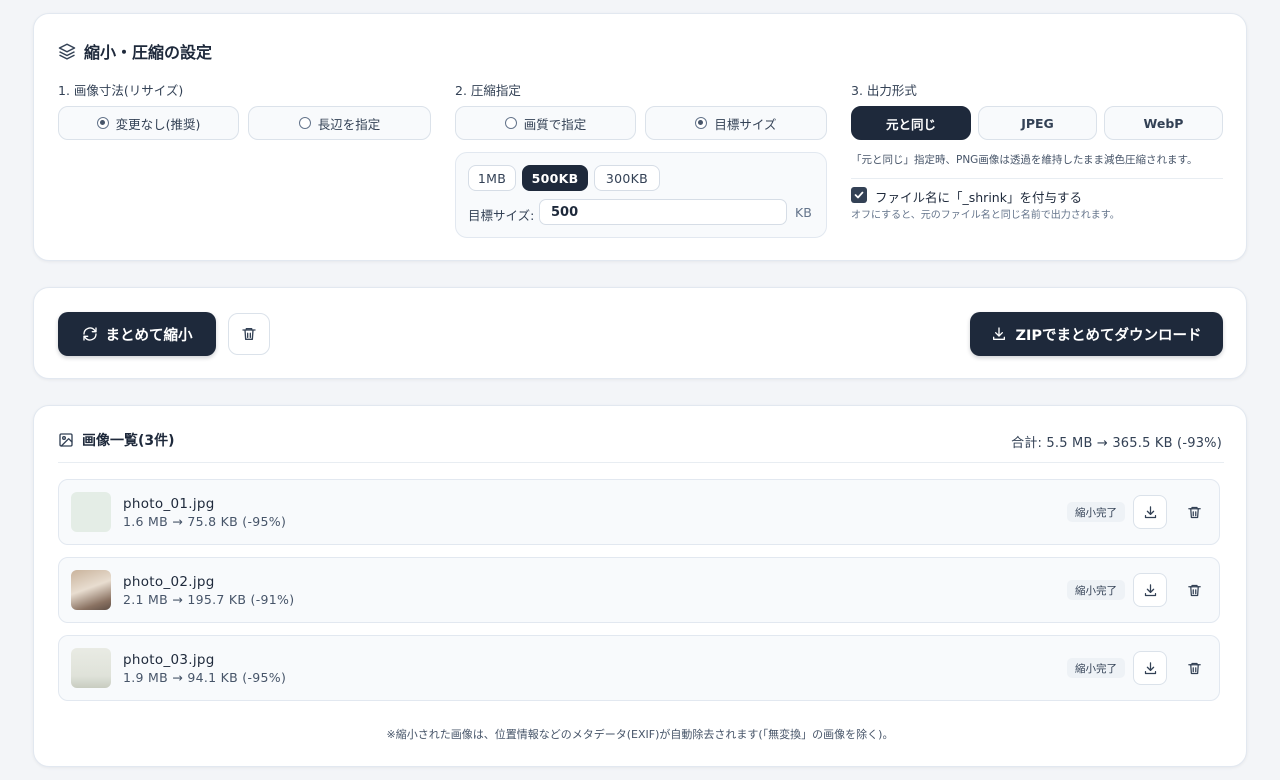 This screenshot has width=1280, height=780. What do you see at coordinates (911, 123) in the screenshot?
I see `format-option-original: 元と同じ` at bounding box center [911, 123].